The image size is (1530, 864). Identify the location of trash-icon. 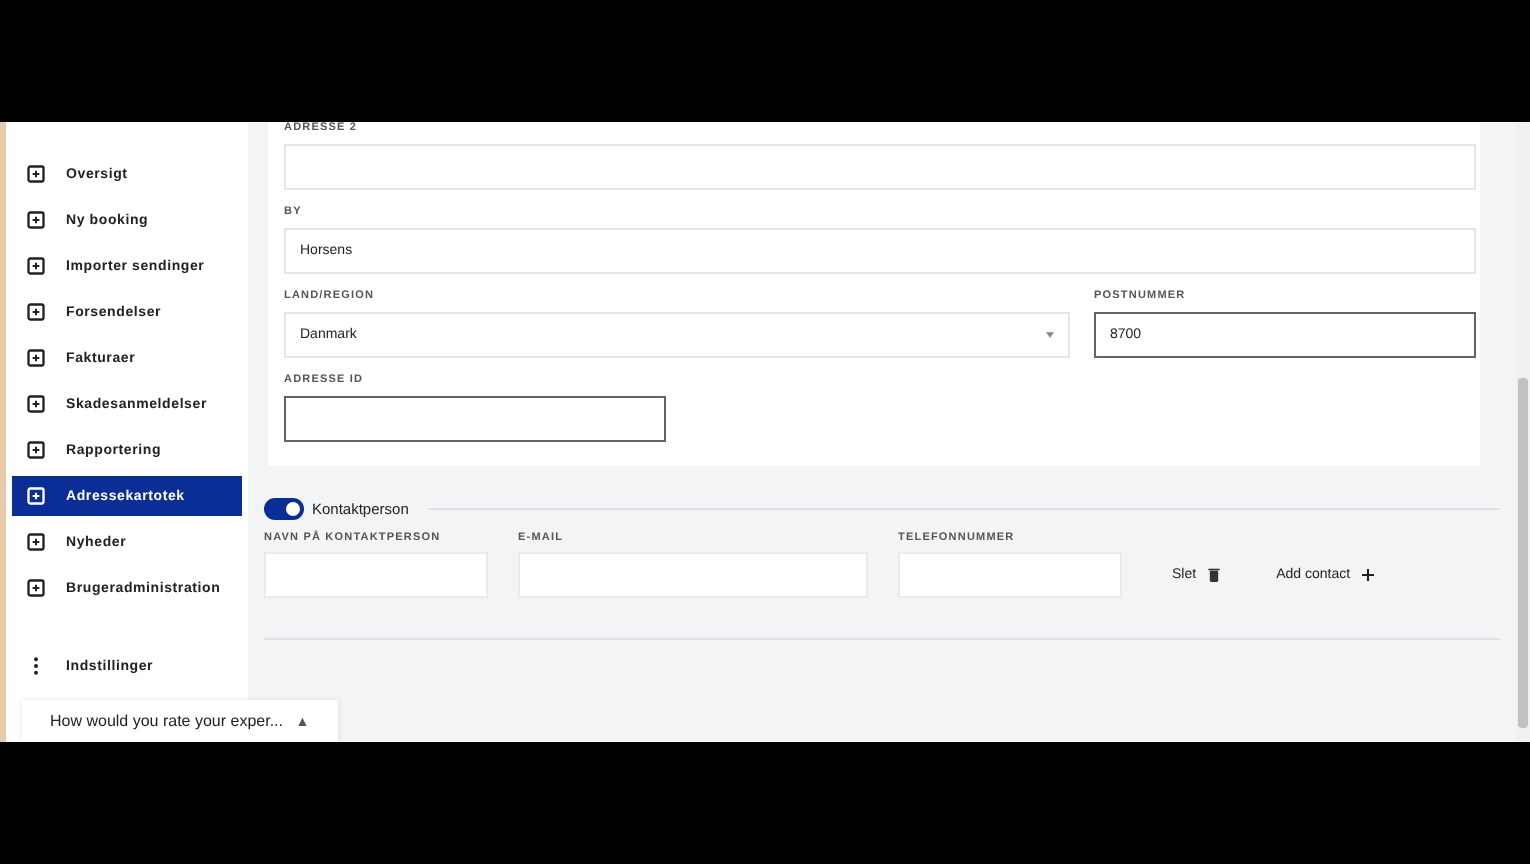
(1214, 575).